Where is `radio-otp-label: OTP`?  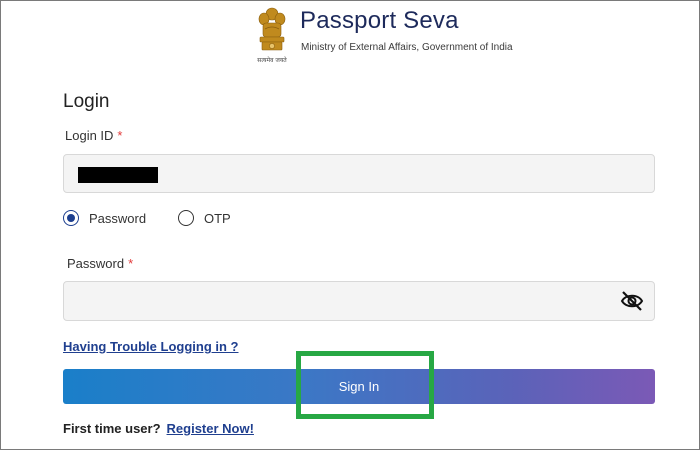 radio-otp-label: OTP is located at coordinates (217, 218).